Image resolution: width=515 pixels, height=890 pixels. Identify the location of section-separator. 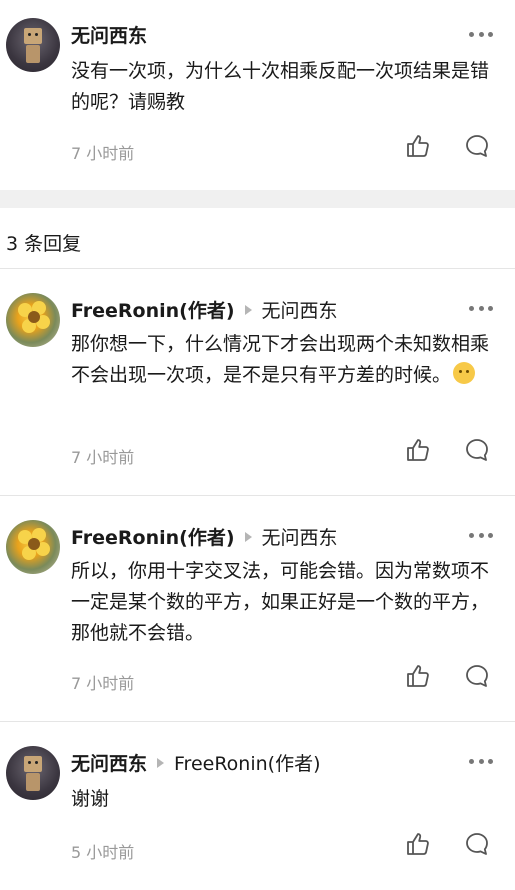
(257, 199).